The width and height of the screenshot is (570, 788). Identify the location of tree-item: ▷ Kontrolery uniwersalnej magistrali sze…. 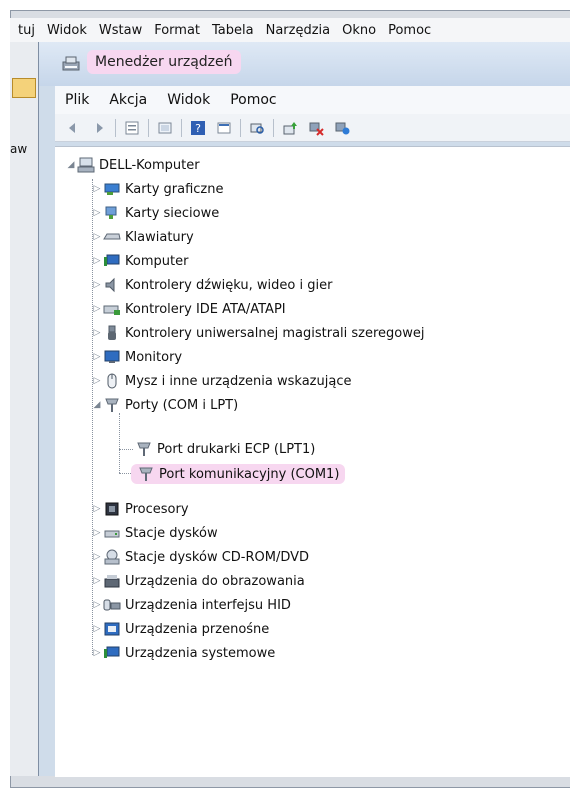
(258, 333).